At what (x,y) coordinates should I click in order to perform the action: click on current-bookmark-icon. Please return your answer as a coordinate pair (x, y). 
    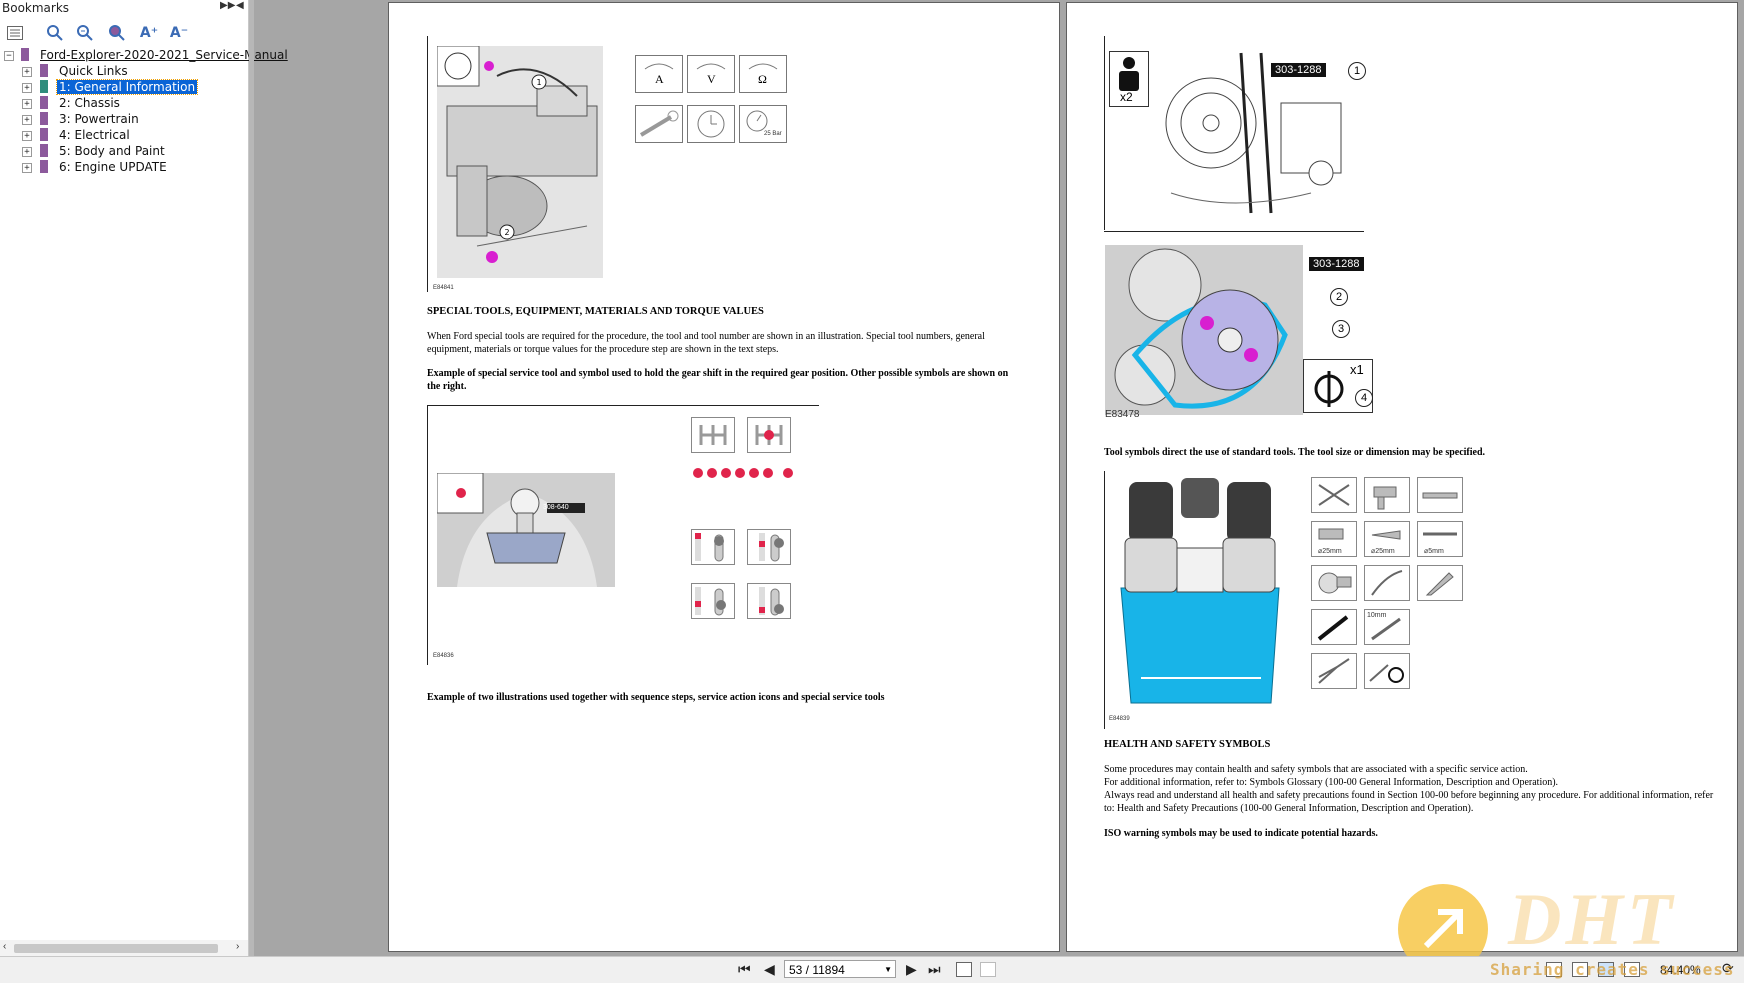
    Looking at the image, I should click on (117, 33).